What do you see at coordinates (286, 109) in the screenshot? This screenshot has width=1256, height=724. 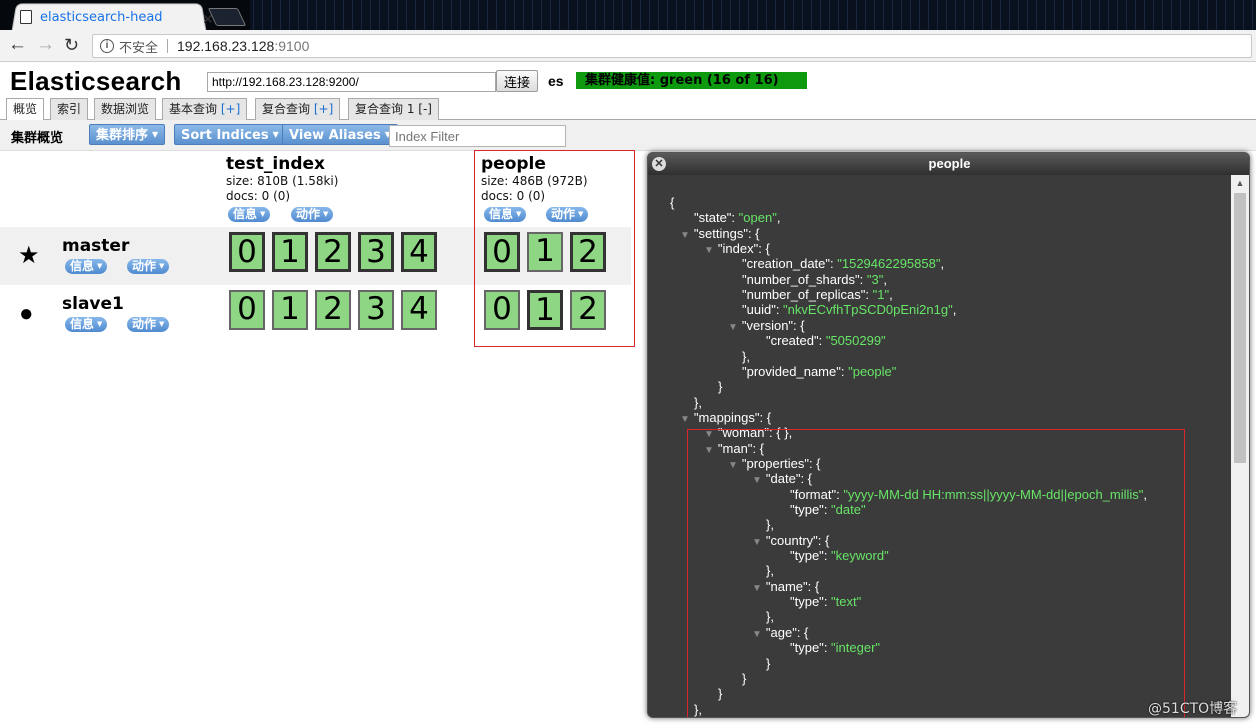 I see `tab-label: 复合查询` at bounding box center [286, 109].